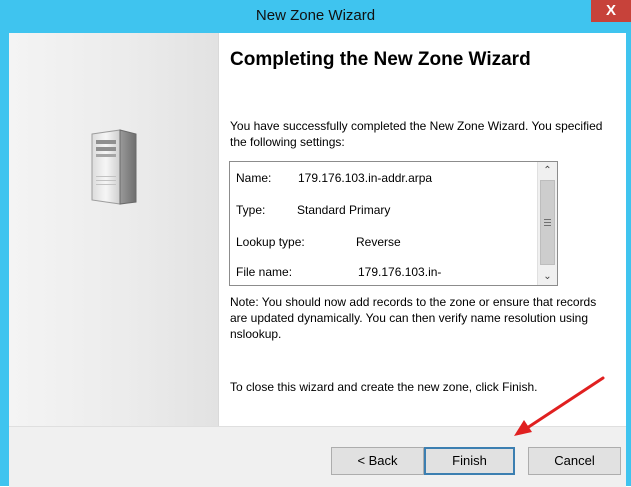 Image resolution: width=631 pixels, height=487 pixels. Describe the element at coordinates (344, 210) in the screenshot. I see `setting-value: Standard Primary` at that location.